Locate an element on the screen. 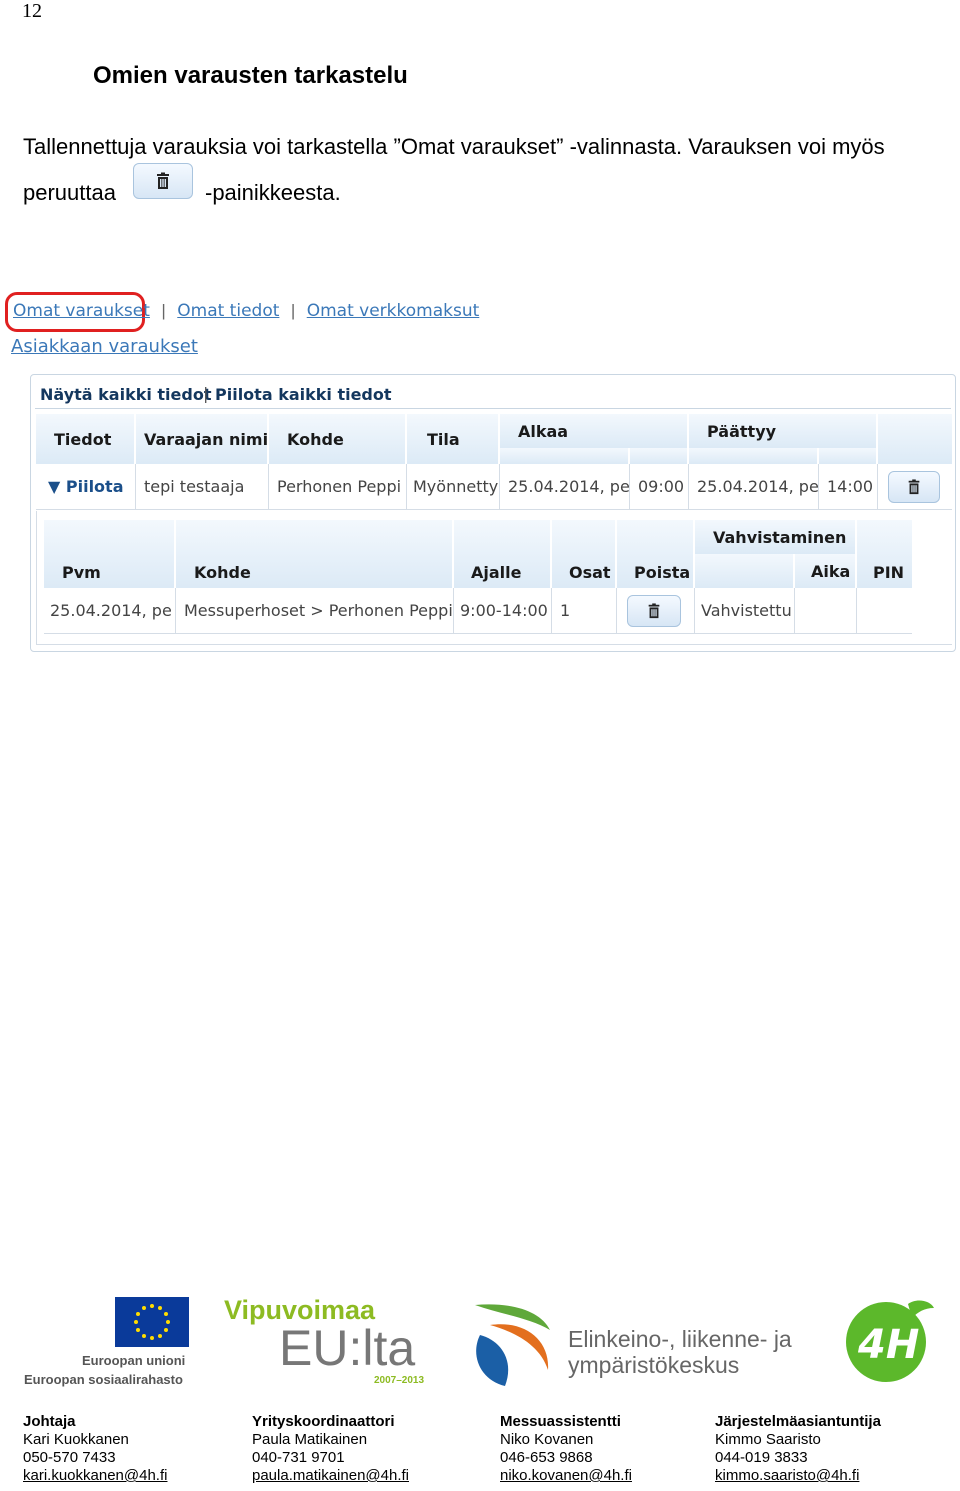  link-omat-tiedot: Omat tiedot is located at coordinates (228, 311).